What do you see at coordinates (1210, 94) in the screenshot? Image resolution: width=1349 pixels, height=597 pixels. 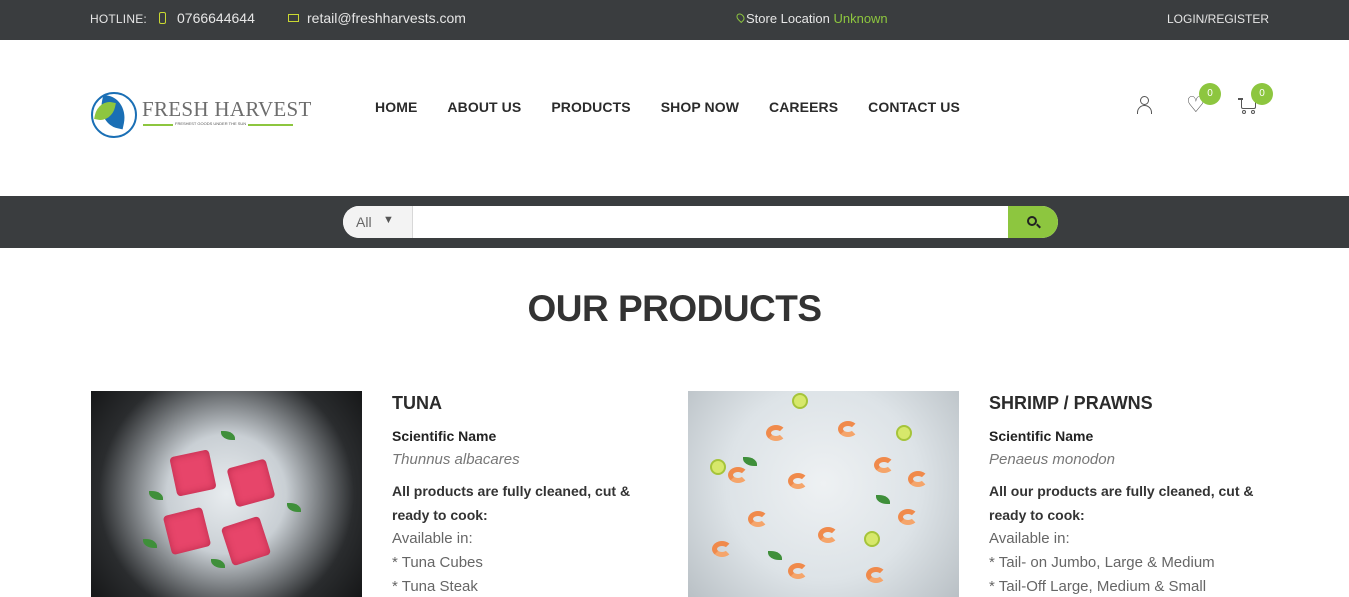 I see `wishlist-count-badge: 0` at bounding box center [1210, 94].